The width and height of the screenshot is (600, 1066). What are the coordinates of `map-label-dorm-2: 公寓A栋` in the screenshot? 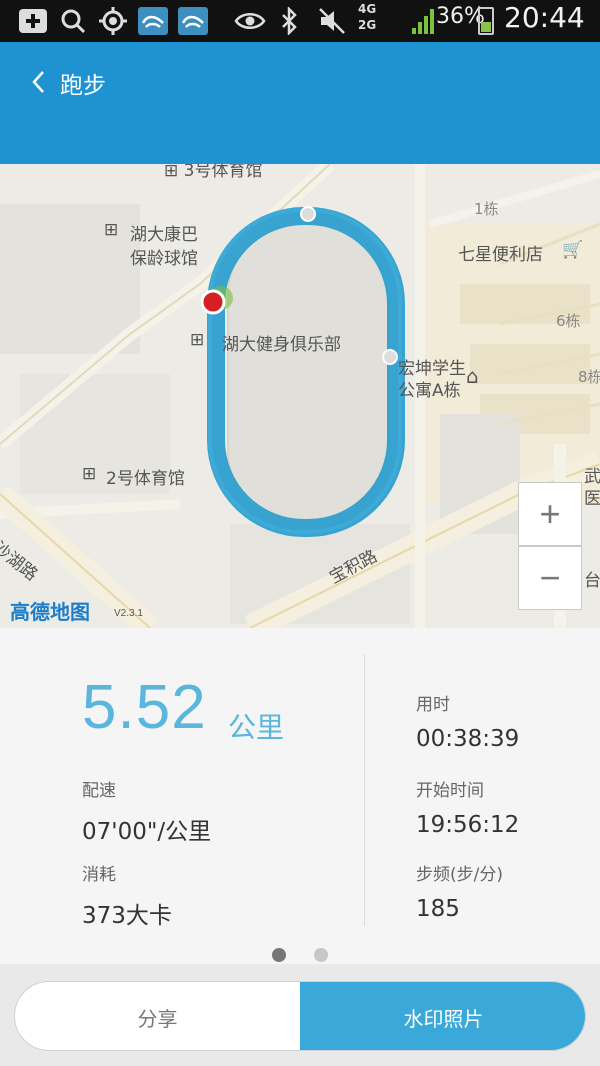 It's located at (429, 391).